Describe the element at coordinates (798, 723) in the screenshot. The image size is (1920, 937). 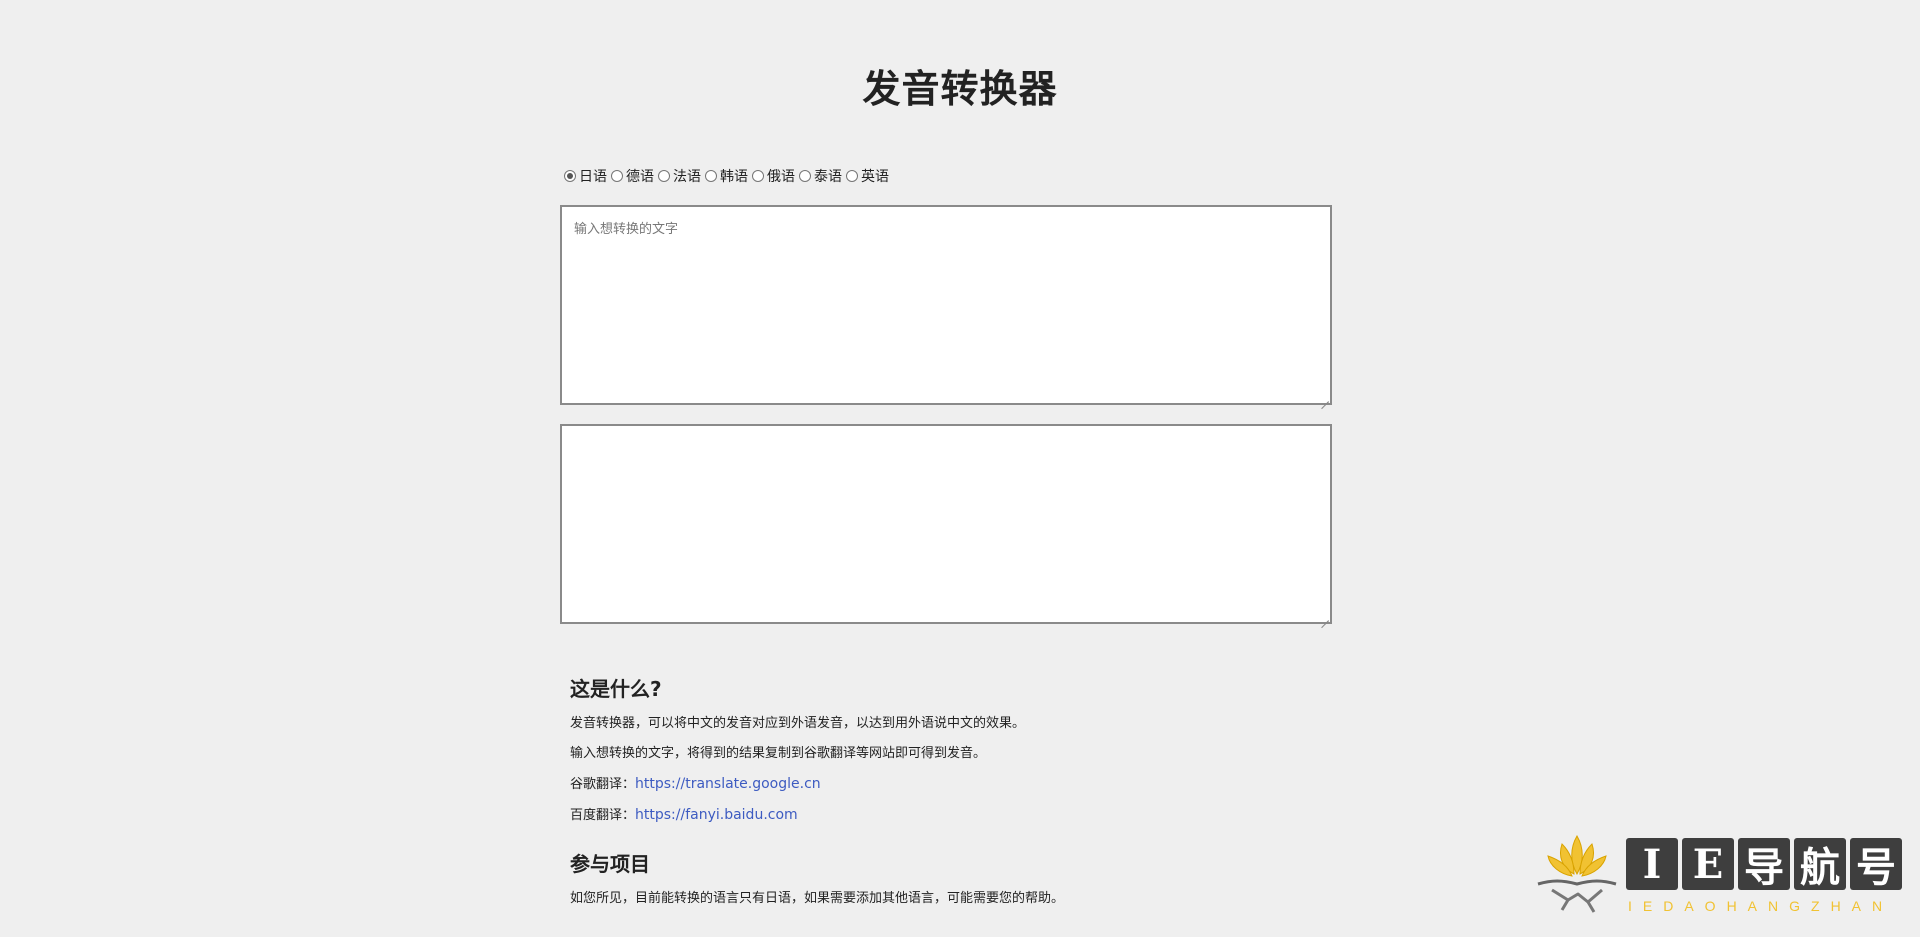
I see `about-paragraph-1: 发音转换器，可以将中文的发音对应到外语发音，以达到用外语说中文的效果。` at that location.